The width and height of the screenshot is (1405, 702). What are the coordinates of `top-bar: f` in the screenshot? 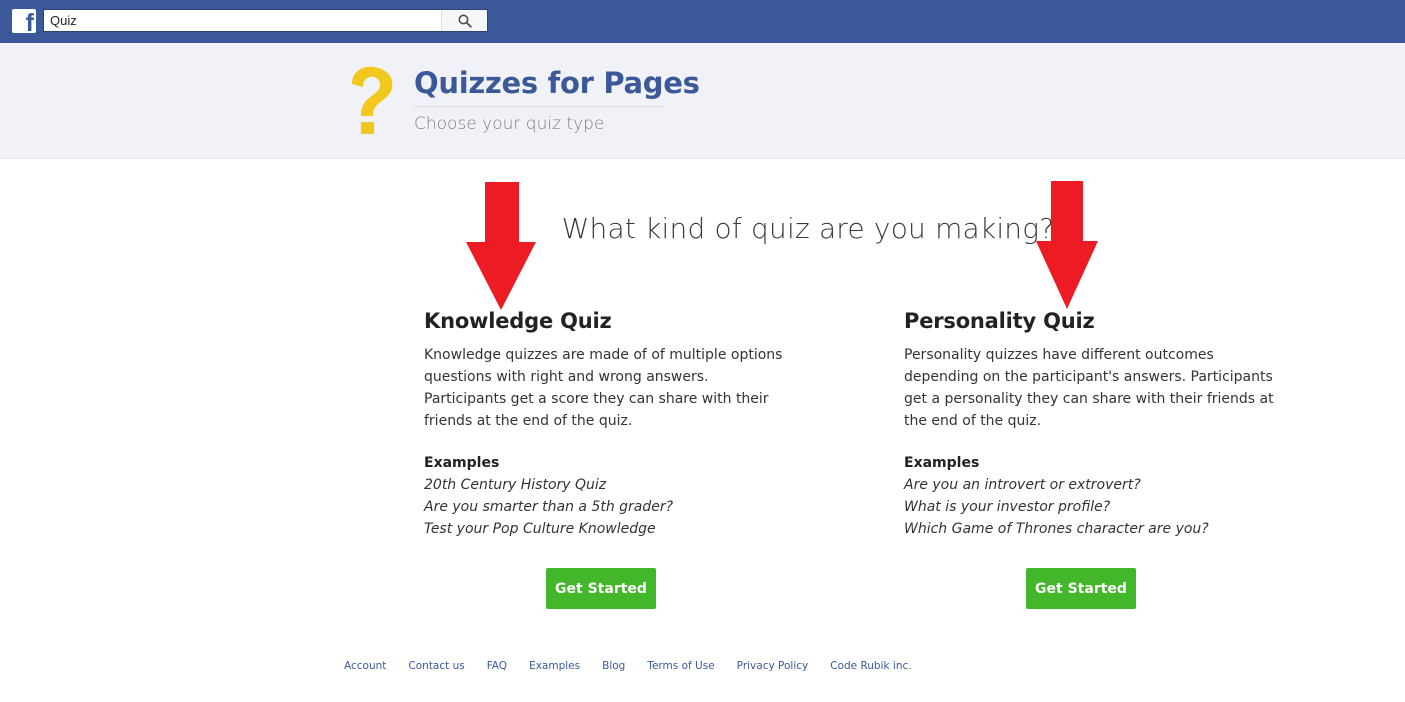 It's located at (702, 21).